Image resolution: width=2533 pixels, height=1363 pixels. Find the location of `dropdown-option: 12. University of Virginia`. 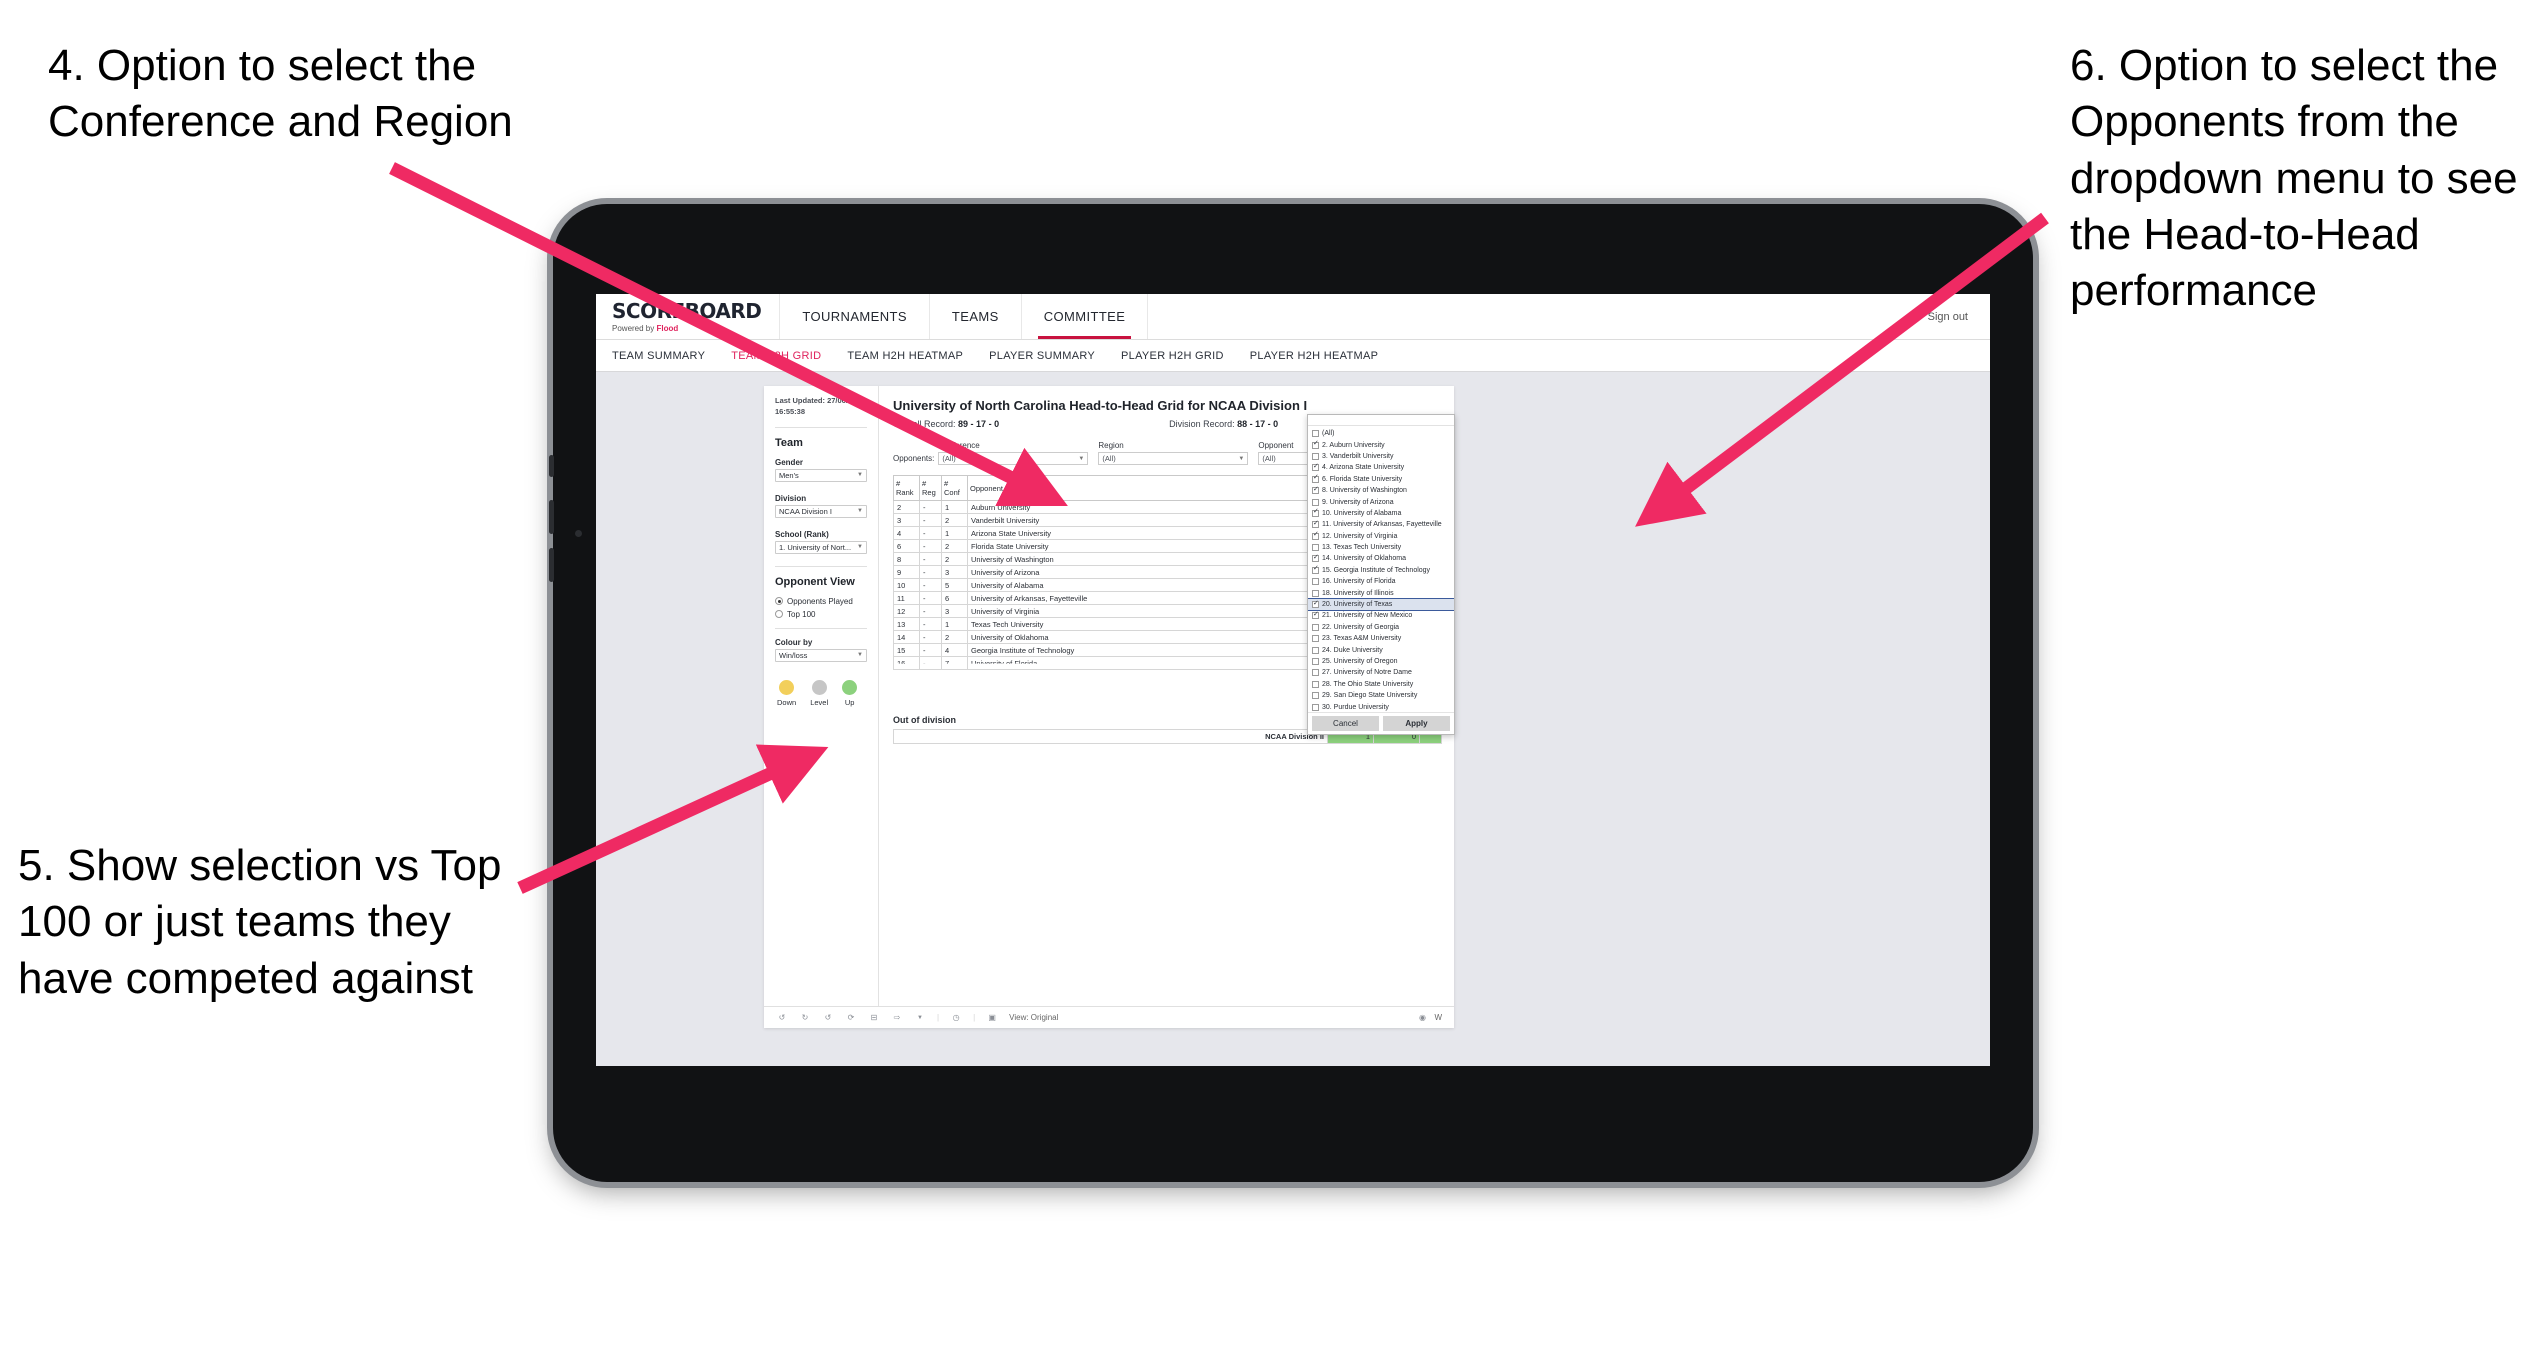

dropdown-option: 12. University of Virginia is located at coordinates (1381, 536).